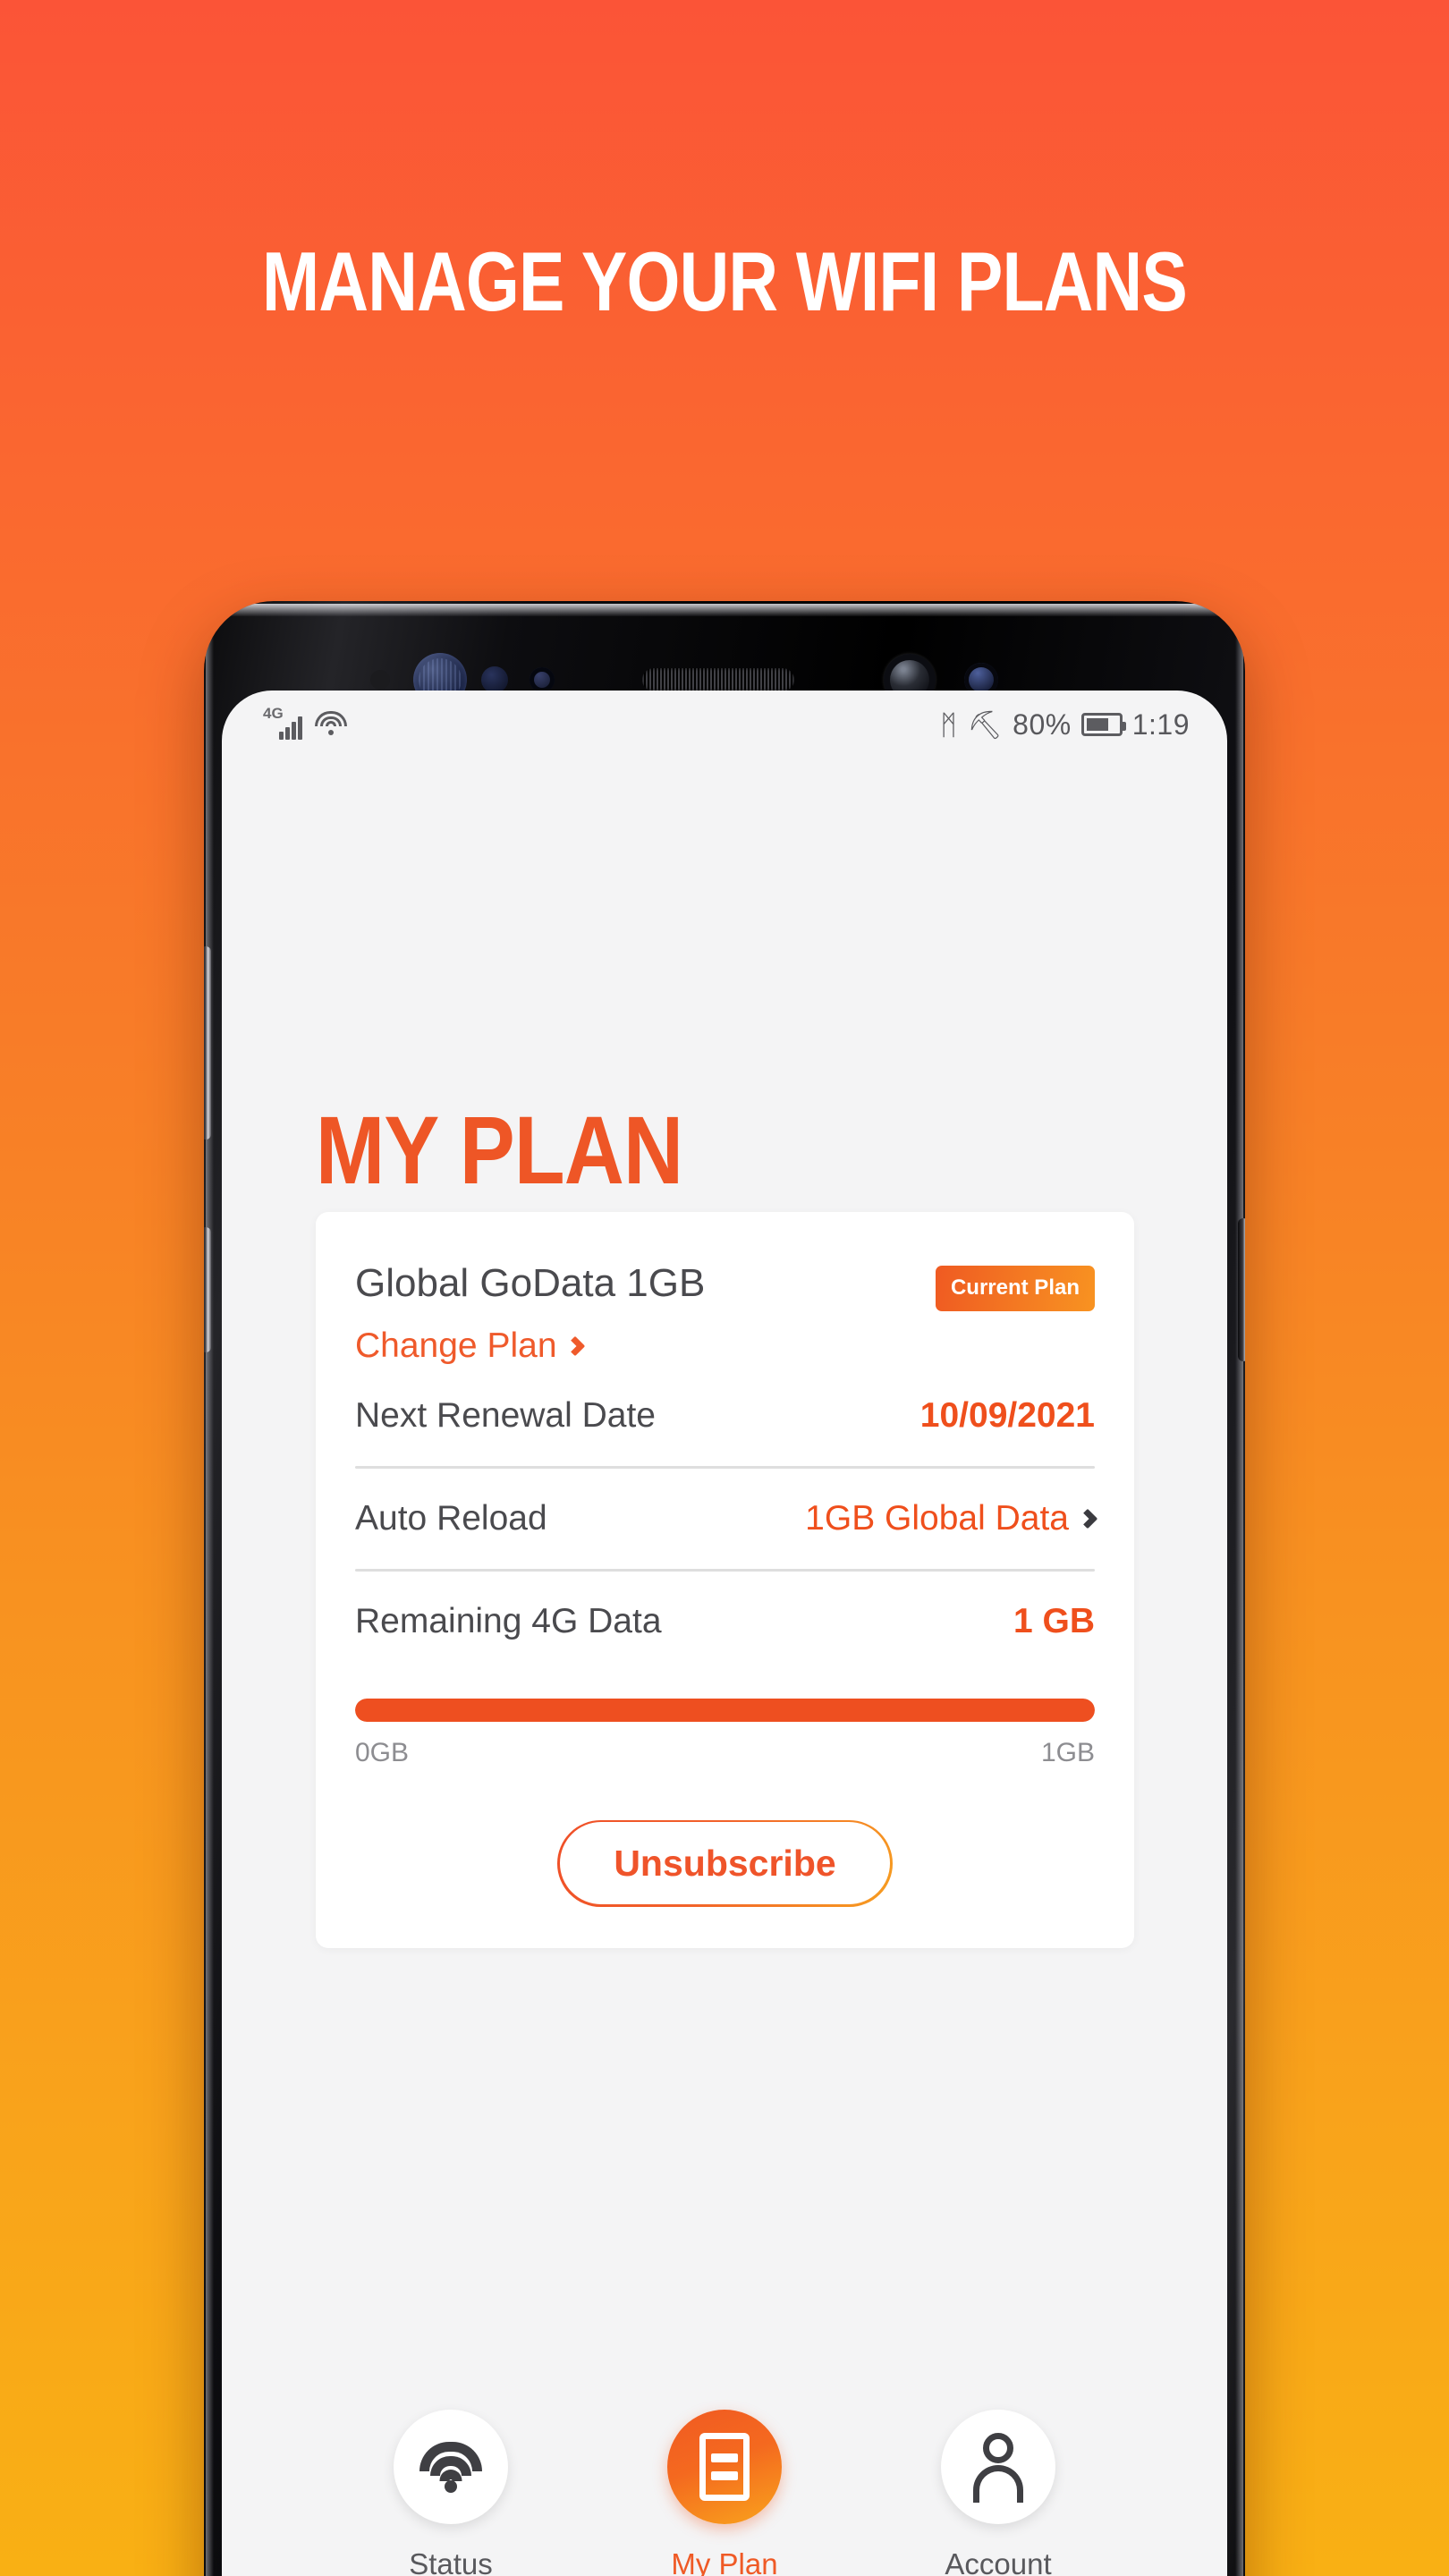 The image size is (1449, 2576). Describe the element at coordinates (724, 610) in the screenshot. I see `phone-top-rim` at that location.